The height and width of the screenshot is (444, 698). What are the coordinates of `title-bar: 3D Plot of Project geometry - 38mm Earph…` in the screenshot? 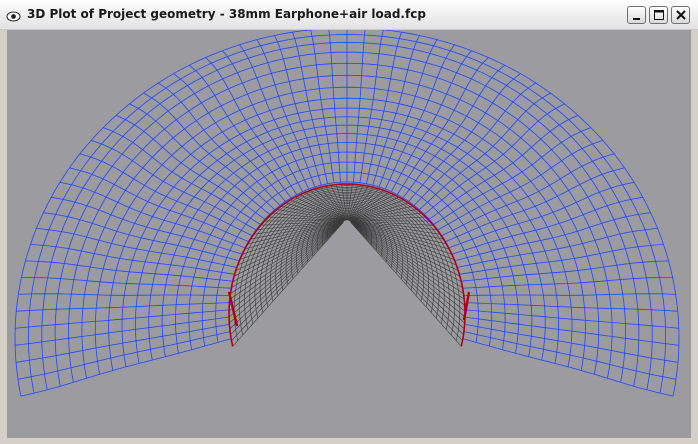 It's located at (349, 15).